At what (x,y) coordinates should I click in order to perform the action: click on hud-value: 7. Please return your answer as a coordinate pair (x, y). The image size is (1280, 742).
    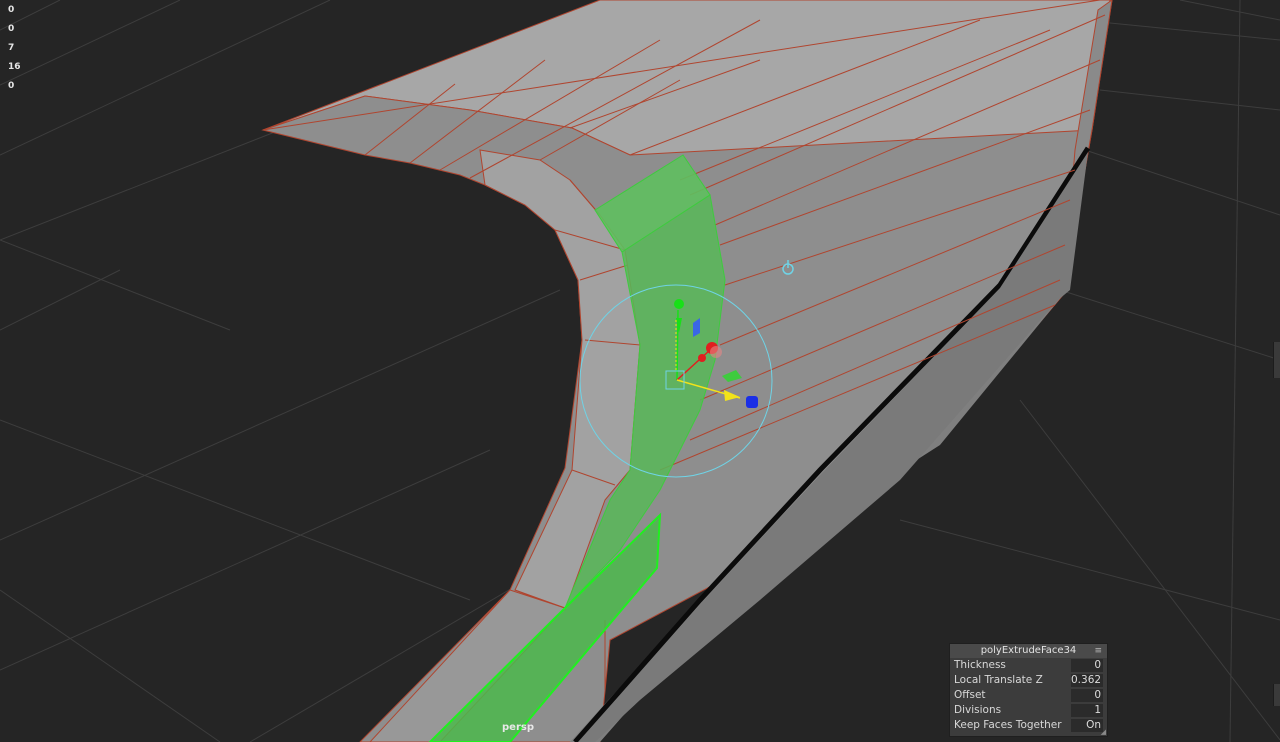
    Looking at the image, I should click on (11, 48).